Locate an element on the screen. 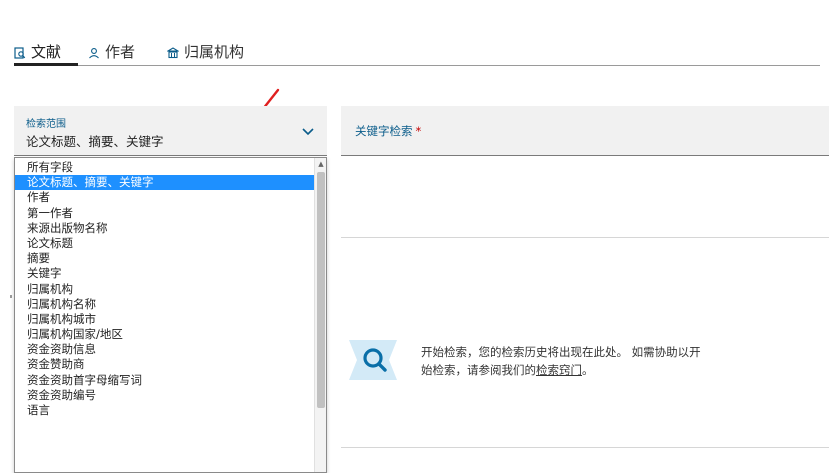  tab-documents-label: 文献 is located at coordinates (46, 51).